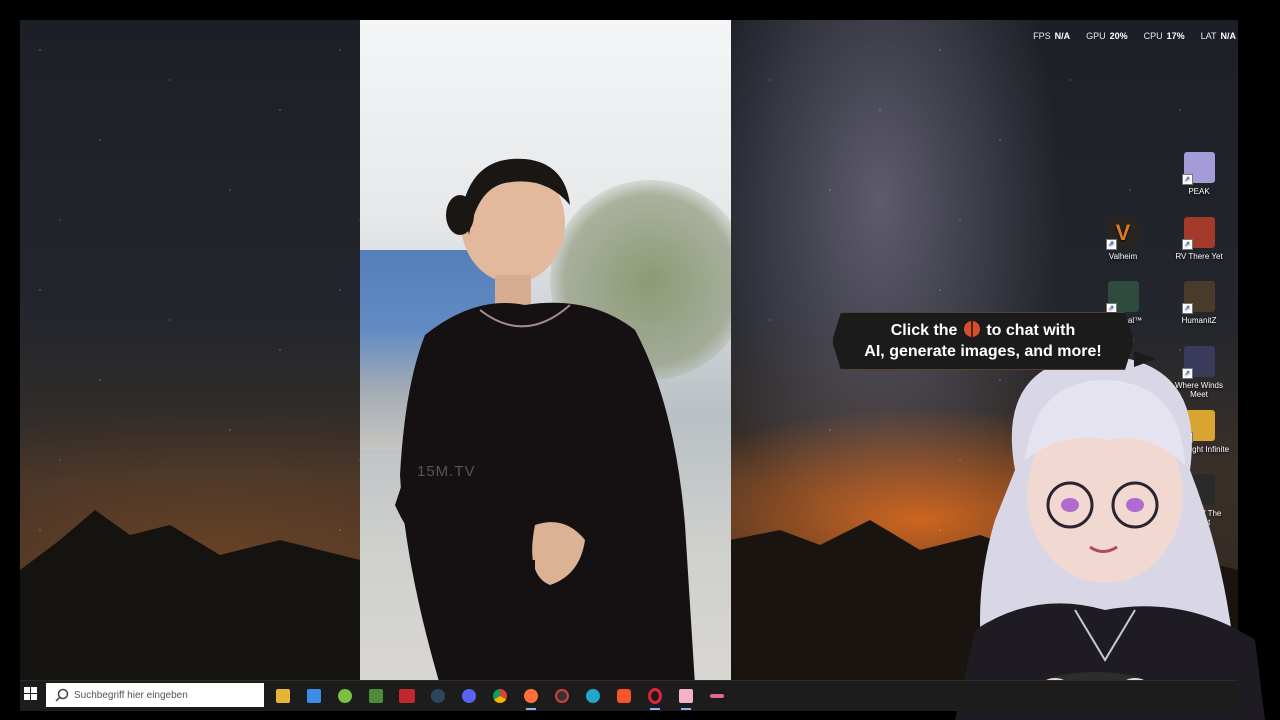 This screenshot has height=720, width=1280. What do you see at coordinates (1052, 36) in the screenshot?
I see `fps-readout: FPS N/A` at bounding box center [1052, 36].